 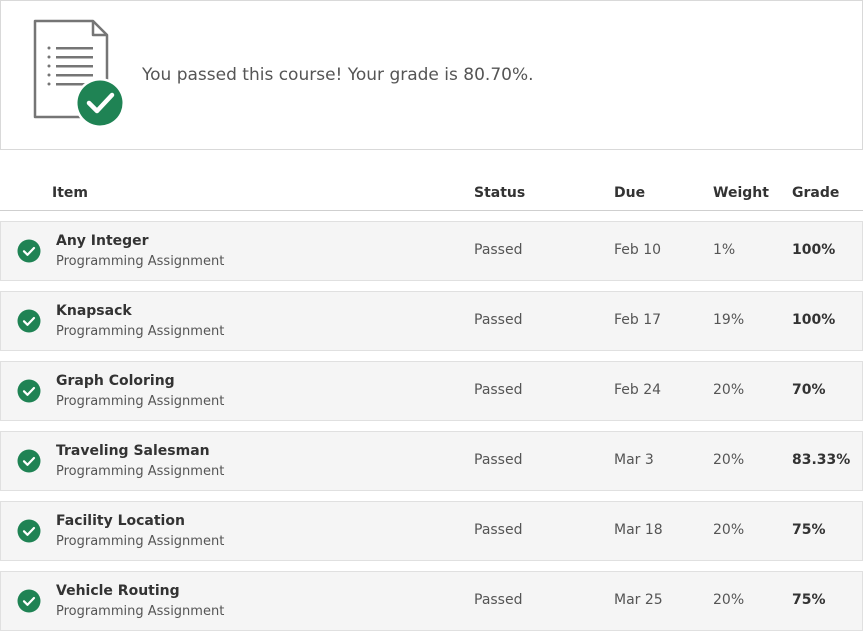 I want to click on item-title-link: Knapsack, so click(x=94, y=311).